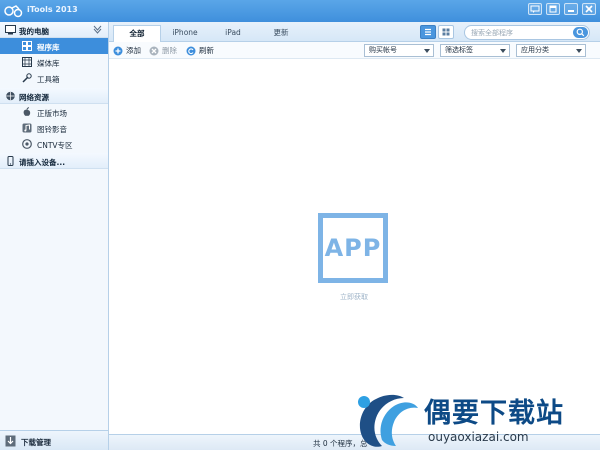  I want to click on download-manager-label: 下载管理, so click(36, 442).